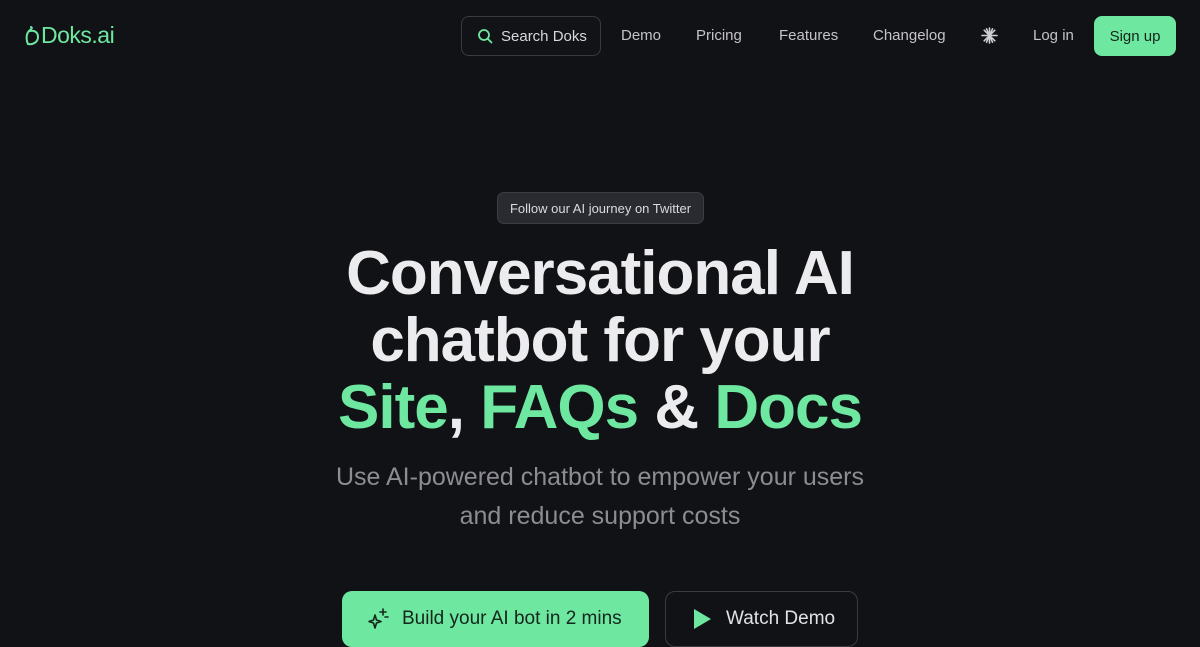 Image resolution: width=1200 pixels, height=647 pixels. I want to click on logo: Doks.ai, so click(69, 35).